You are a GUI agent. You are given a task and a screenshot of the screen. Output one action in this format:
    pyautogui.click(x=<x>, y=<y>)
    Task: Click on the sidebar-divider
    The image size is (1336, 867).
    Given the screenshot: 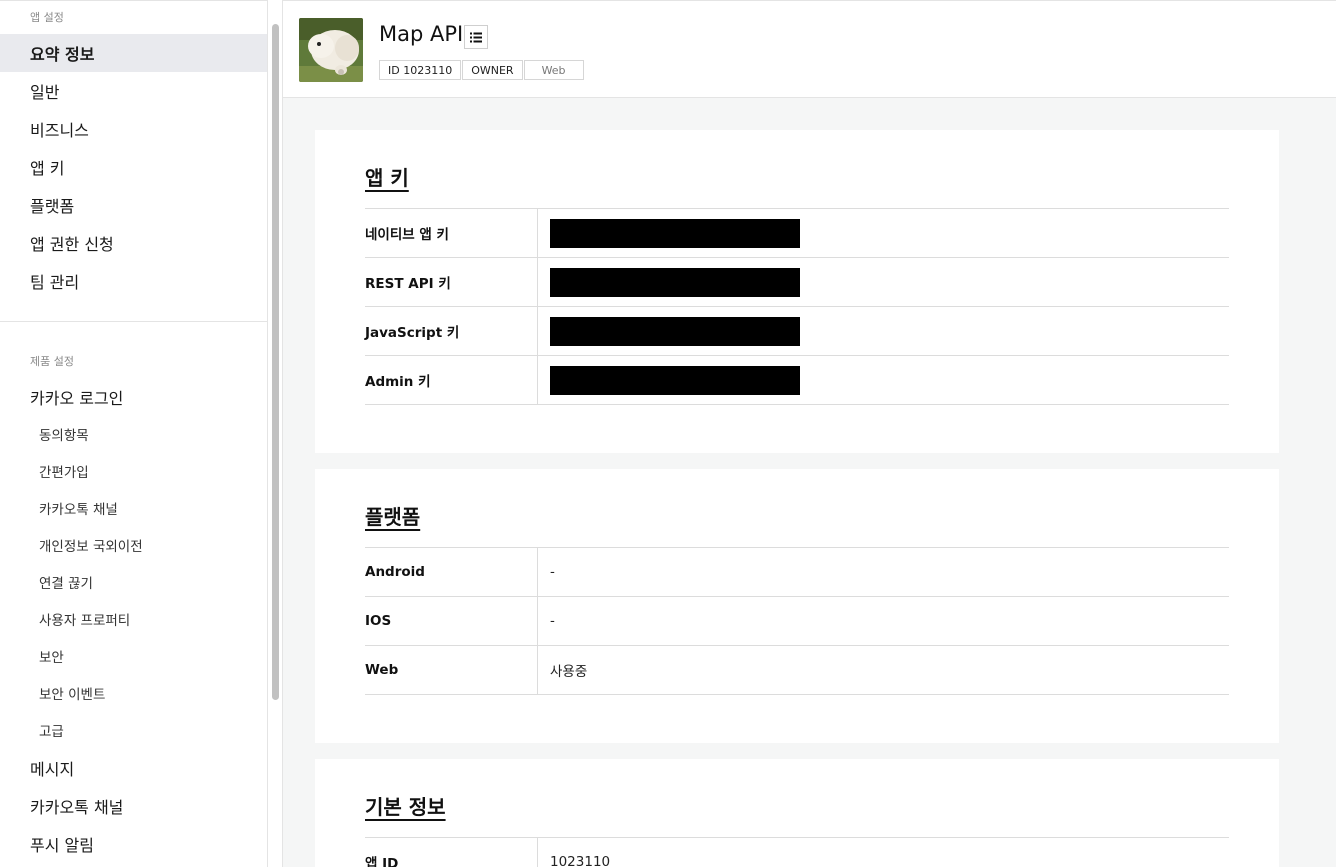 What is the action you would take?
    pyautogui.click(x=133, y=321)
    